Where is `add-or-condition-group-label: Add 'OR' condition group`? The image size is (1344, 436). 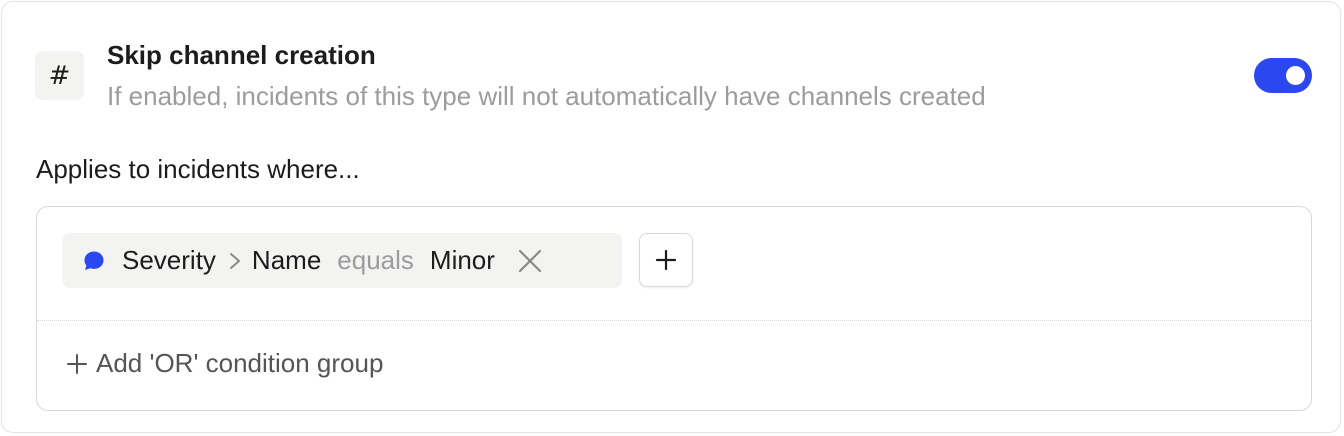
add-or-condition-group-label: Add 'OR' condition group is located at coordinates (240, 363).